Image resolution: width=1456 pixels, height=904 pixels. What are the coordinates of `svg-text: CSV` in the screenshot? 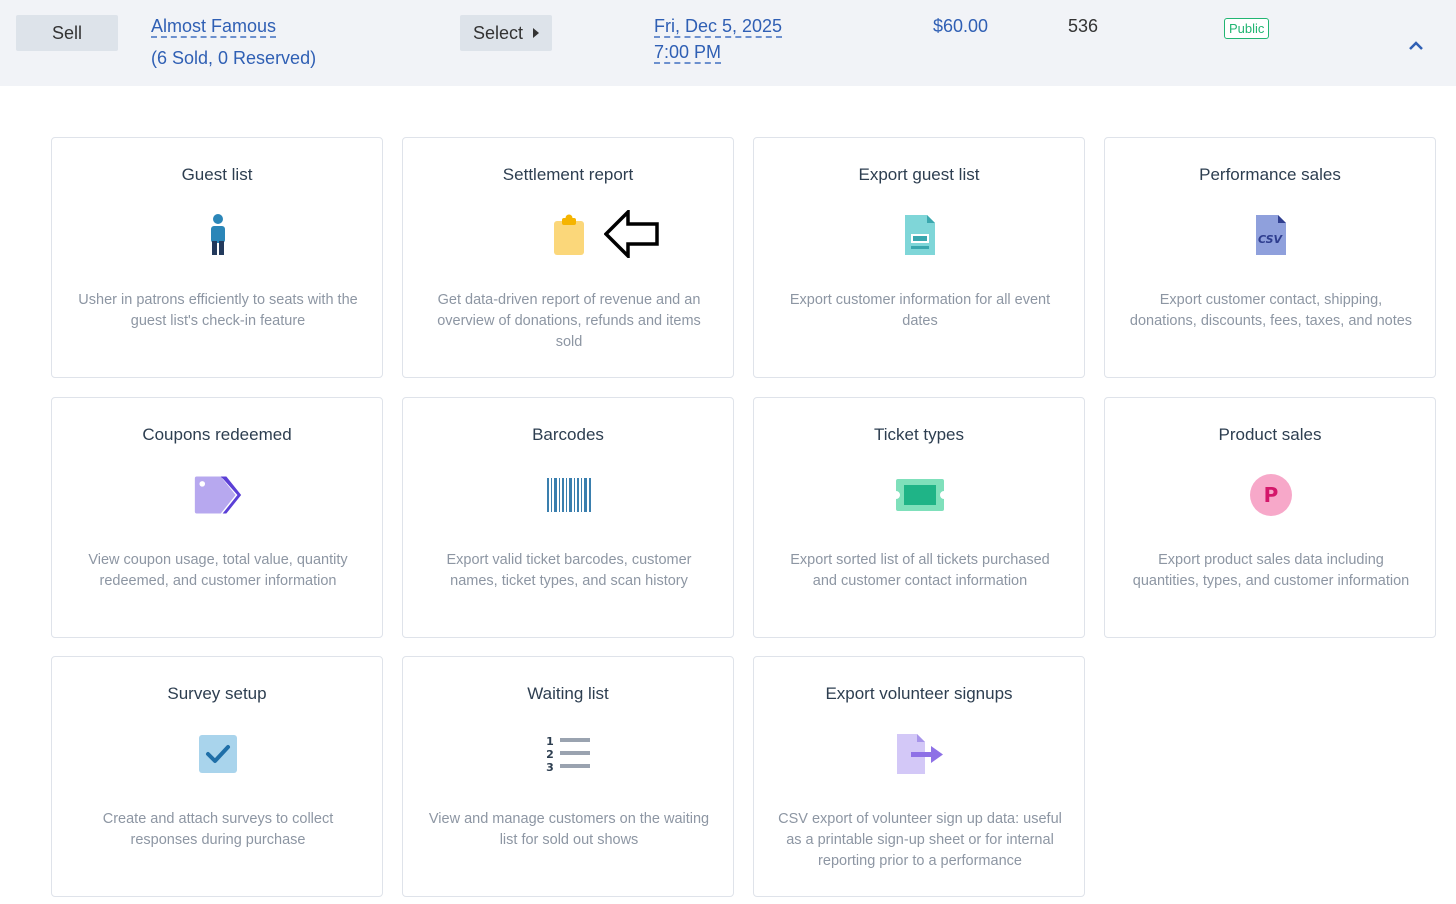 It's located at (1271, 239).